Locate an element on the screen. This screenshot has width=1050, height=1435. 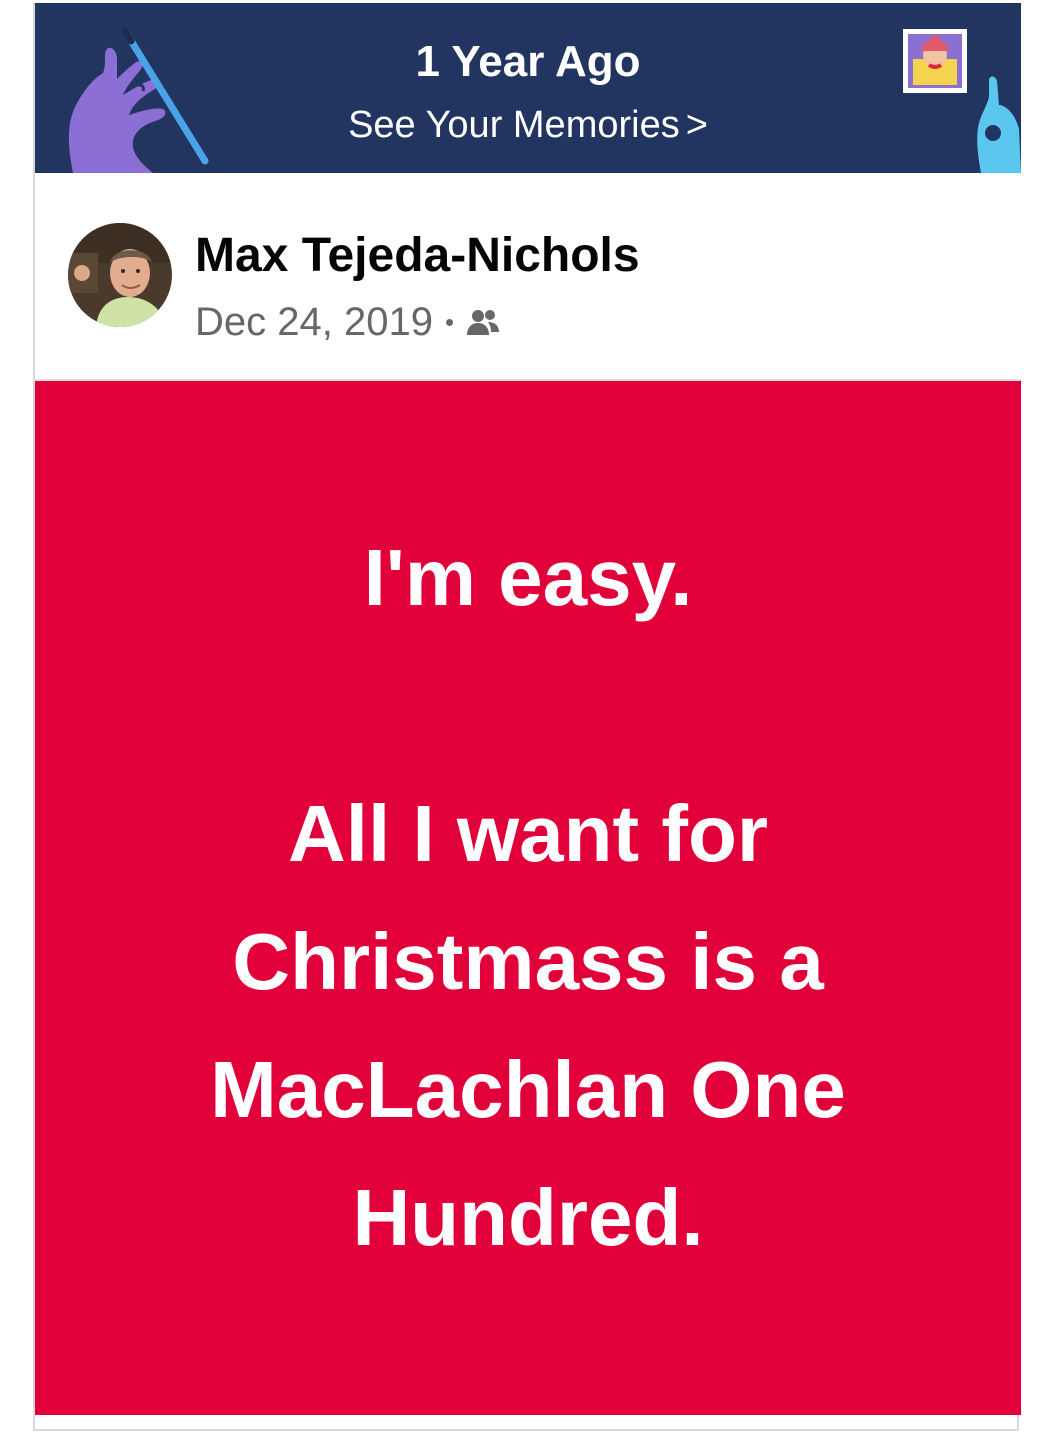
post-header: Max Tejeda-Nichols Dec 24, 2019 • is located at coordinates (528, 277).